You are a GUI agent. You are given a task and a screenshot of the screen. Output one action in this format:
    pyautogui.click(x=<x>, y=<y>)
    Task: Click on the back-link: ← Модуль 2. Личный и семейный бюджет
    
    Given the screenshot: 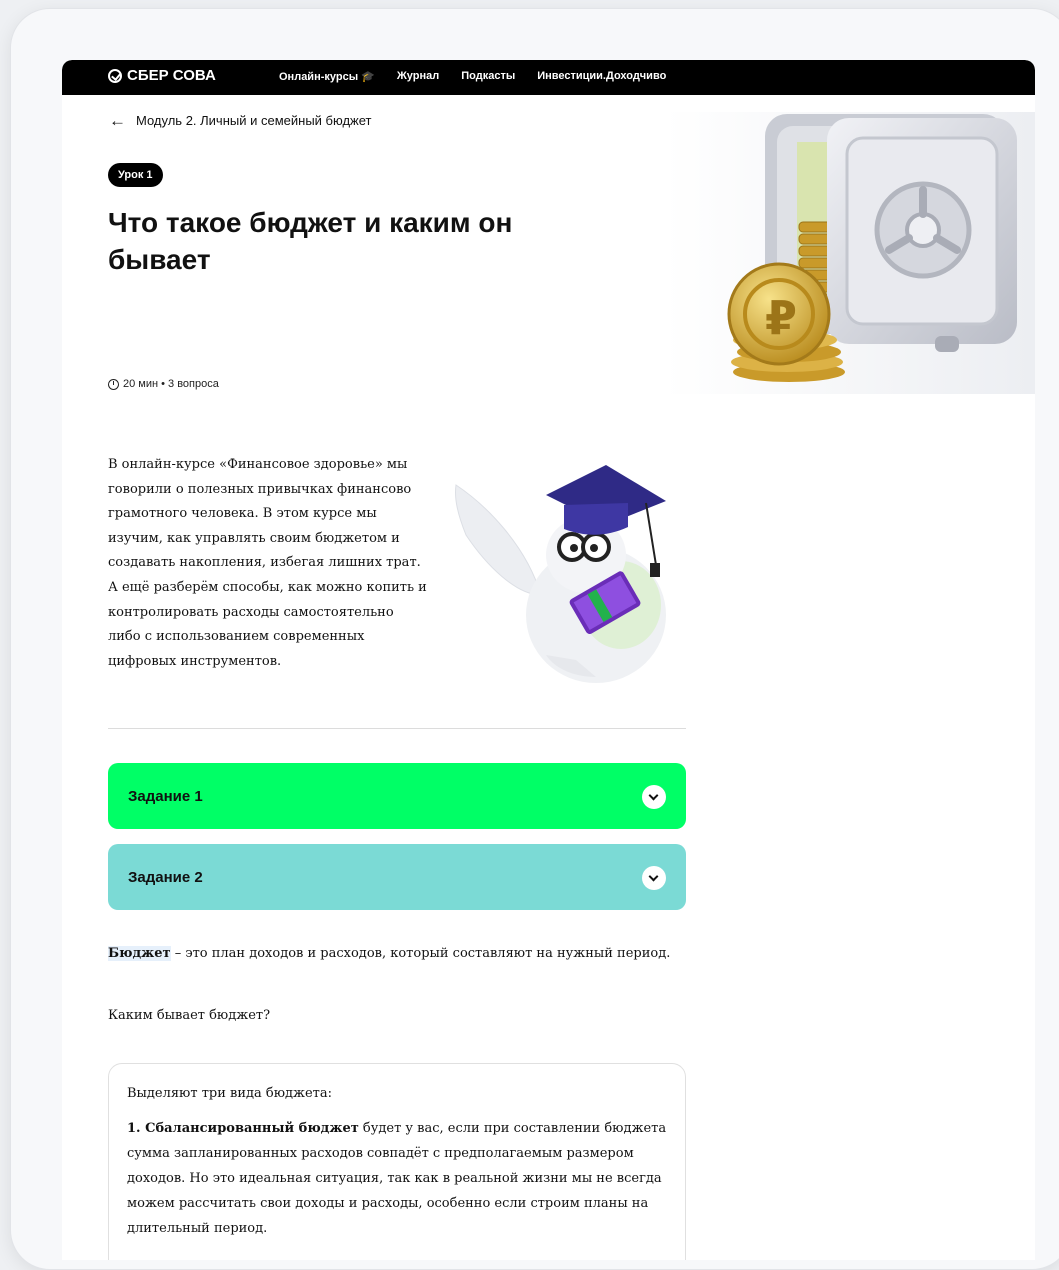 What is the action you would take?
    pyautogui.click(x=240, y=120)
    